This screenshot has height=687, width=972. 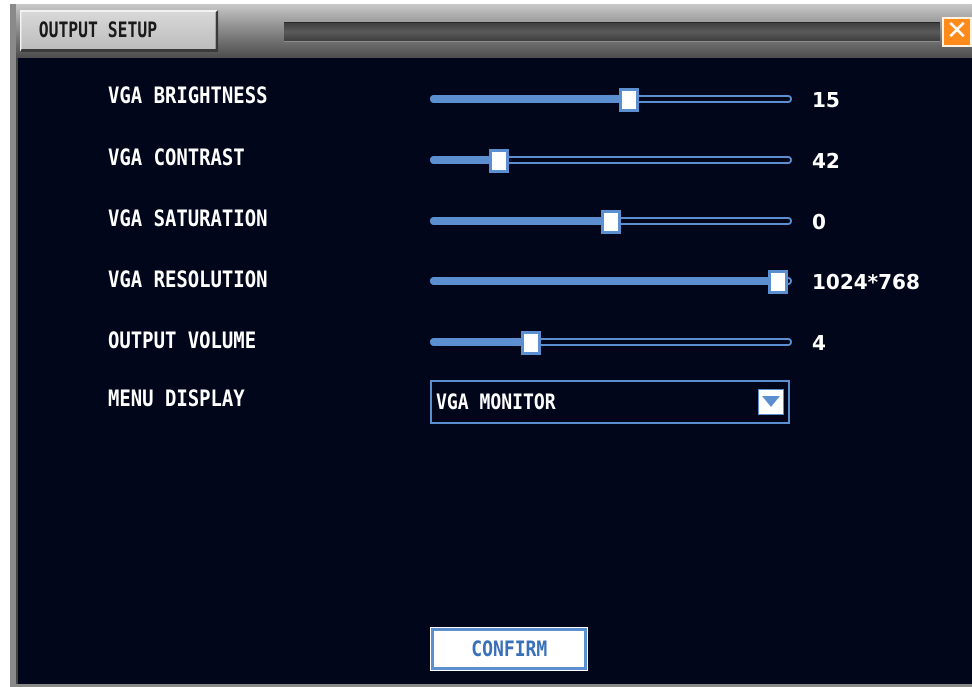 What do you see at coordinates (611, 161) in the screenshot?
I see `vga-contrast-slider` at bounding box center [611, 161].